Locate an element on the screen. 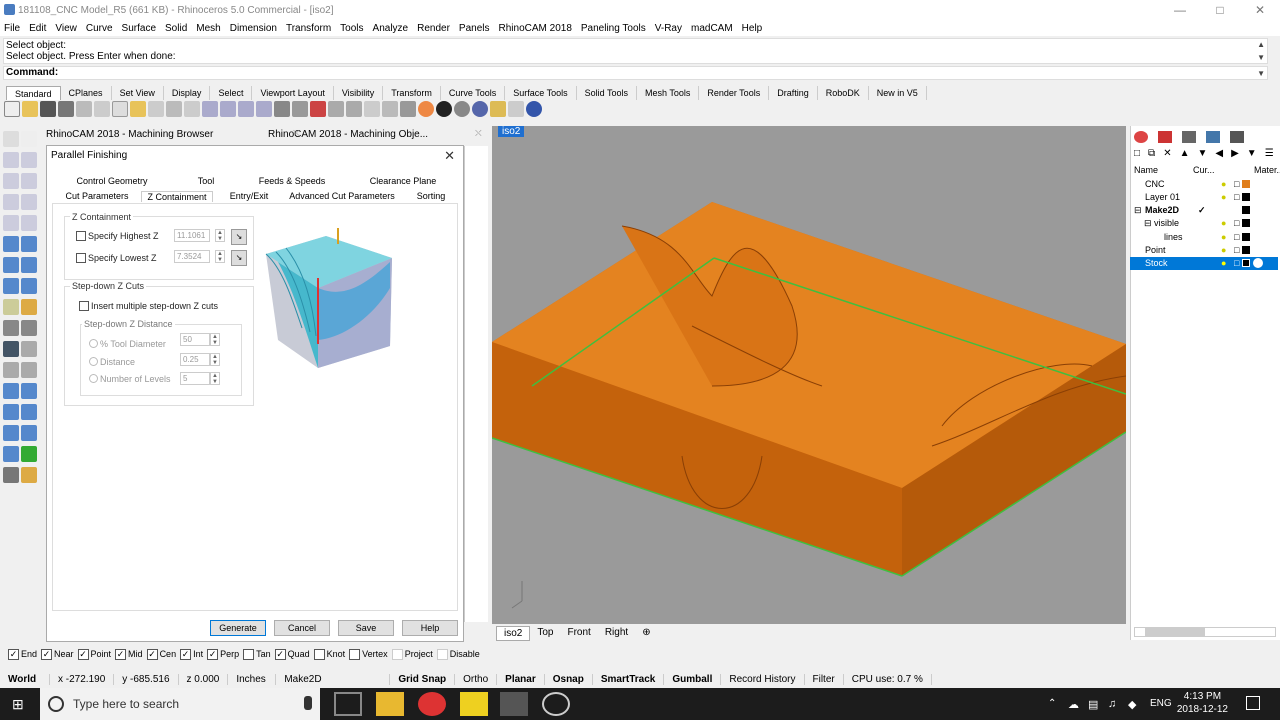 The image size is (1280, 720). extrude-icon is located at coordinates (29, 244).